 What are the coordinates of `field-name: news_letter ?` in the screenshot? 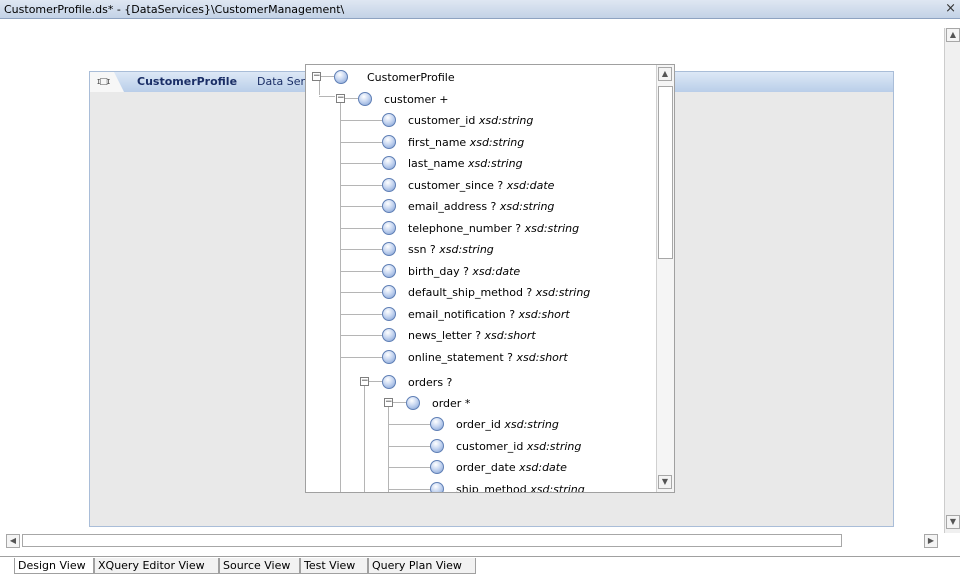 It's located at (445, 335).